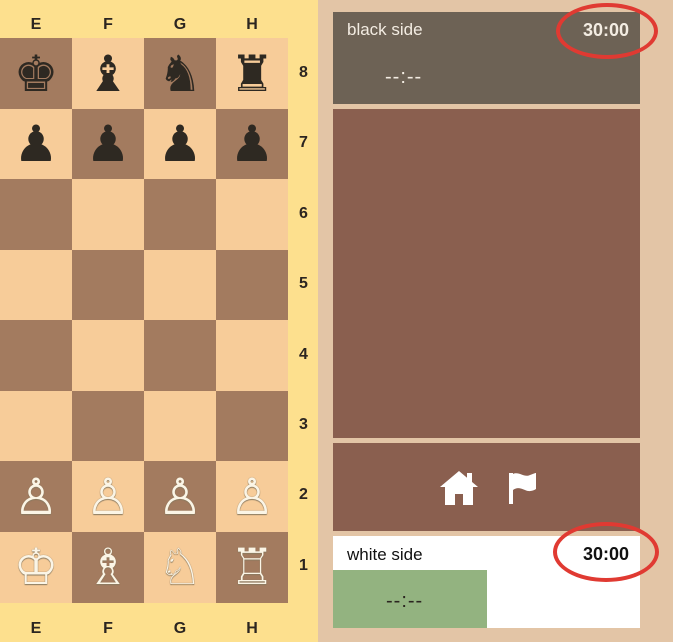  What do you see at coordinates (180, 628) in the screenshot?
I see `file-label-bottom: G` at bounding box center [180, 628].